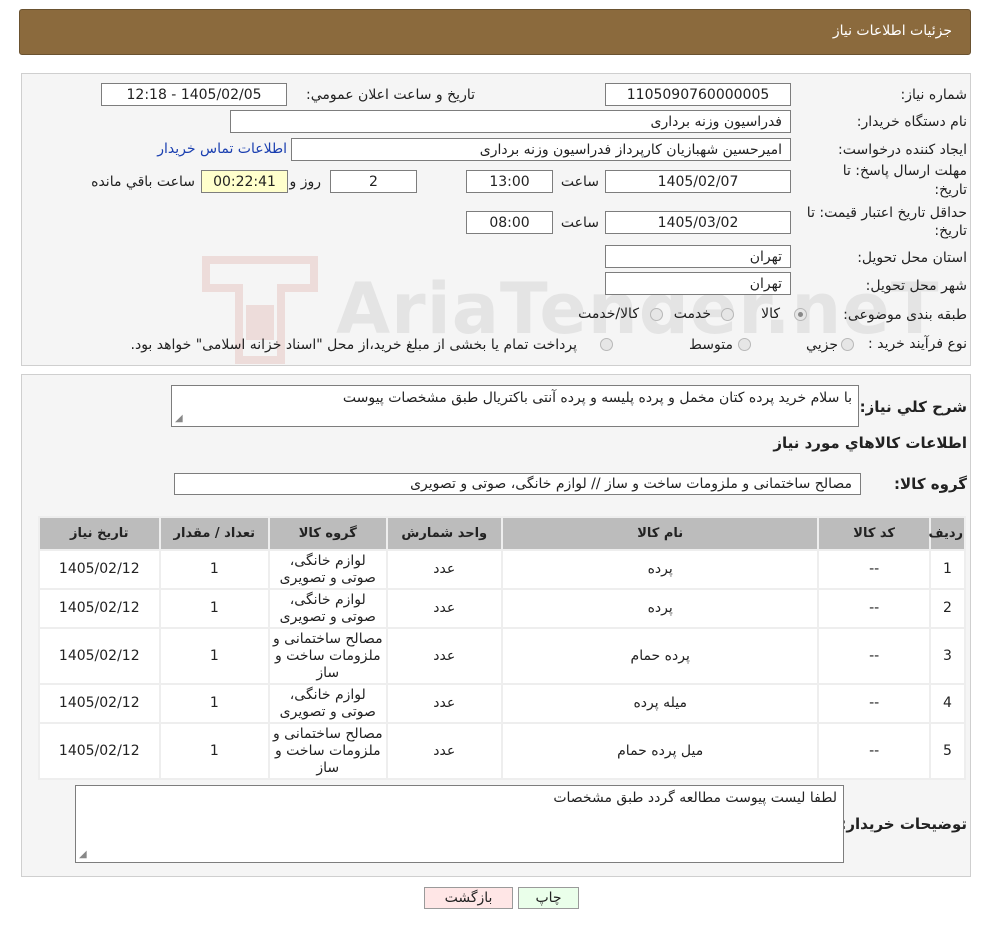 Image resolution: width=985 pixels, height=931 pixels. What do you see at coordinates (727, 314) in the screenshot?
I see `category-service-radio` at bounding box center [727, 314].